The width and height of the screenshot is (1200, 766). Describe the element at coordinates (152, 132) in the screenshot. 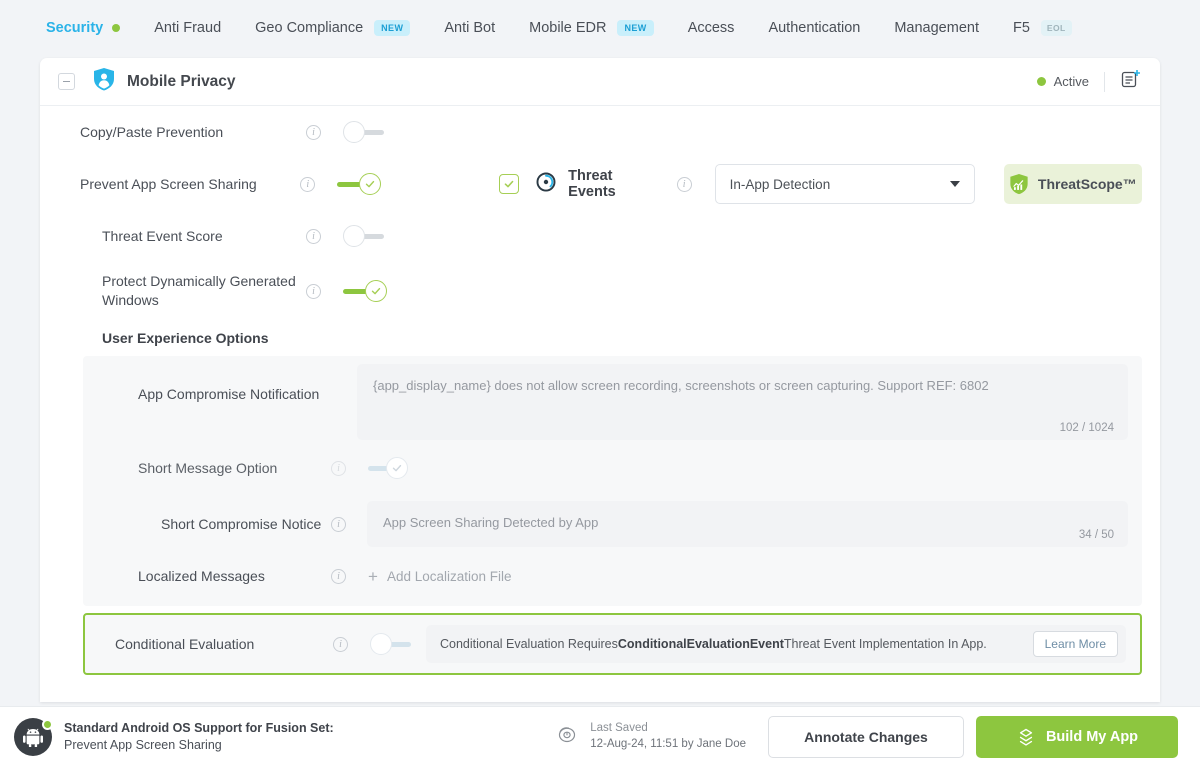

I see `row-label: Copy/Paste Prevention` at that location.